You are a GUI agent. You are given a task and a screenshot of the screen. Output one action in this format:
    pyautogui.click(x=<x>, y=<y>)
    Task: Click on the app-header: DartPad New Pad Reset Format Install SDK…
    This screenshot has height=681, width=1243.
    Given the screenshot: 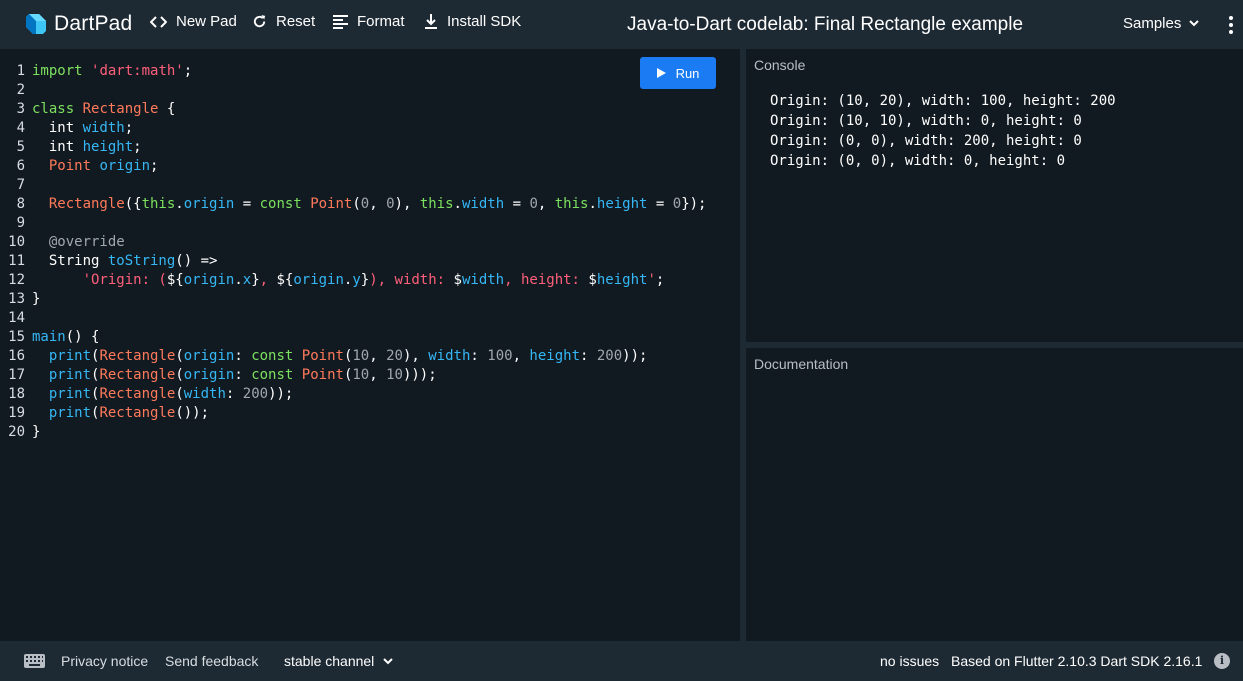 What is the action you would take?
    pyautogui.click(x=621, y=24)
    